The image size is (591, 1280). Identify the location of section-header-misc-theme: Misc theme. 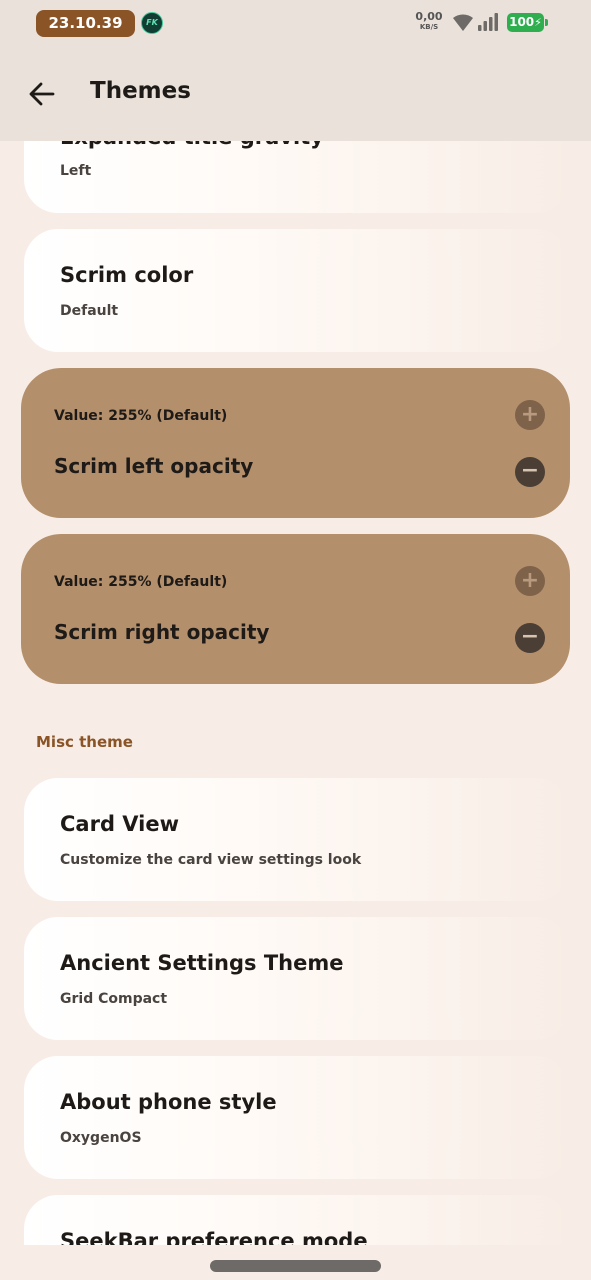
(84, 742).